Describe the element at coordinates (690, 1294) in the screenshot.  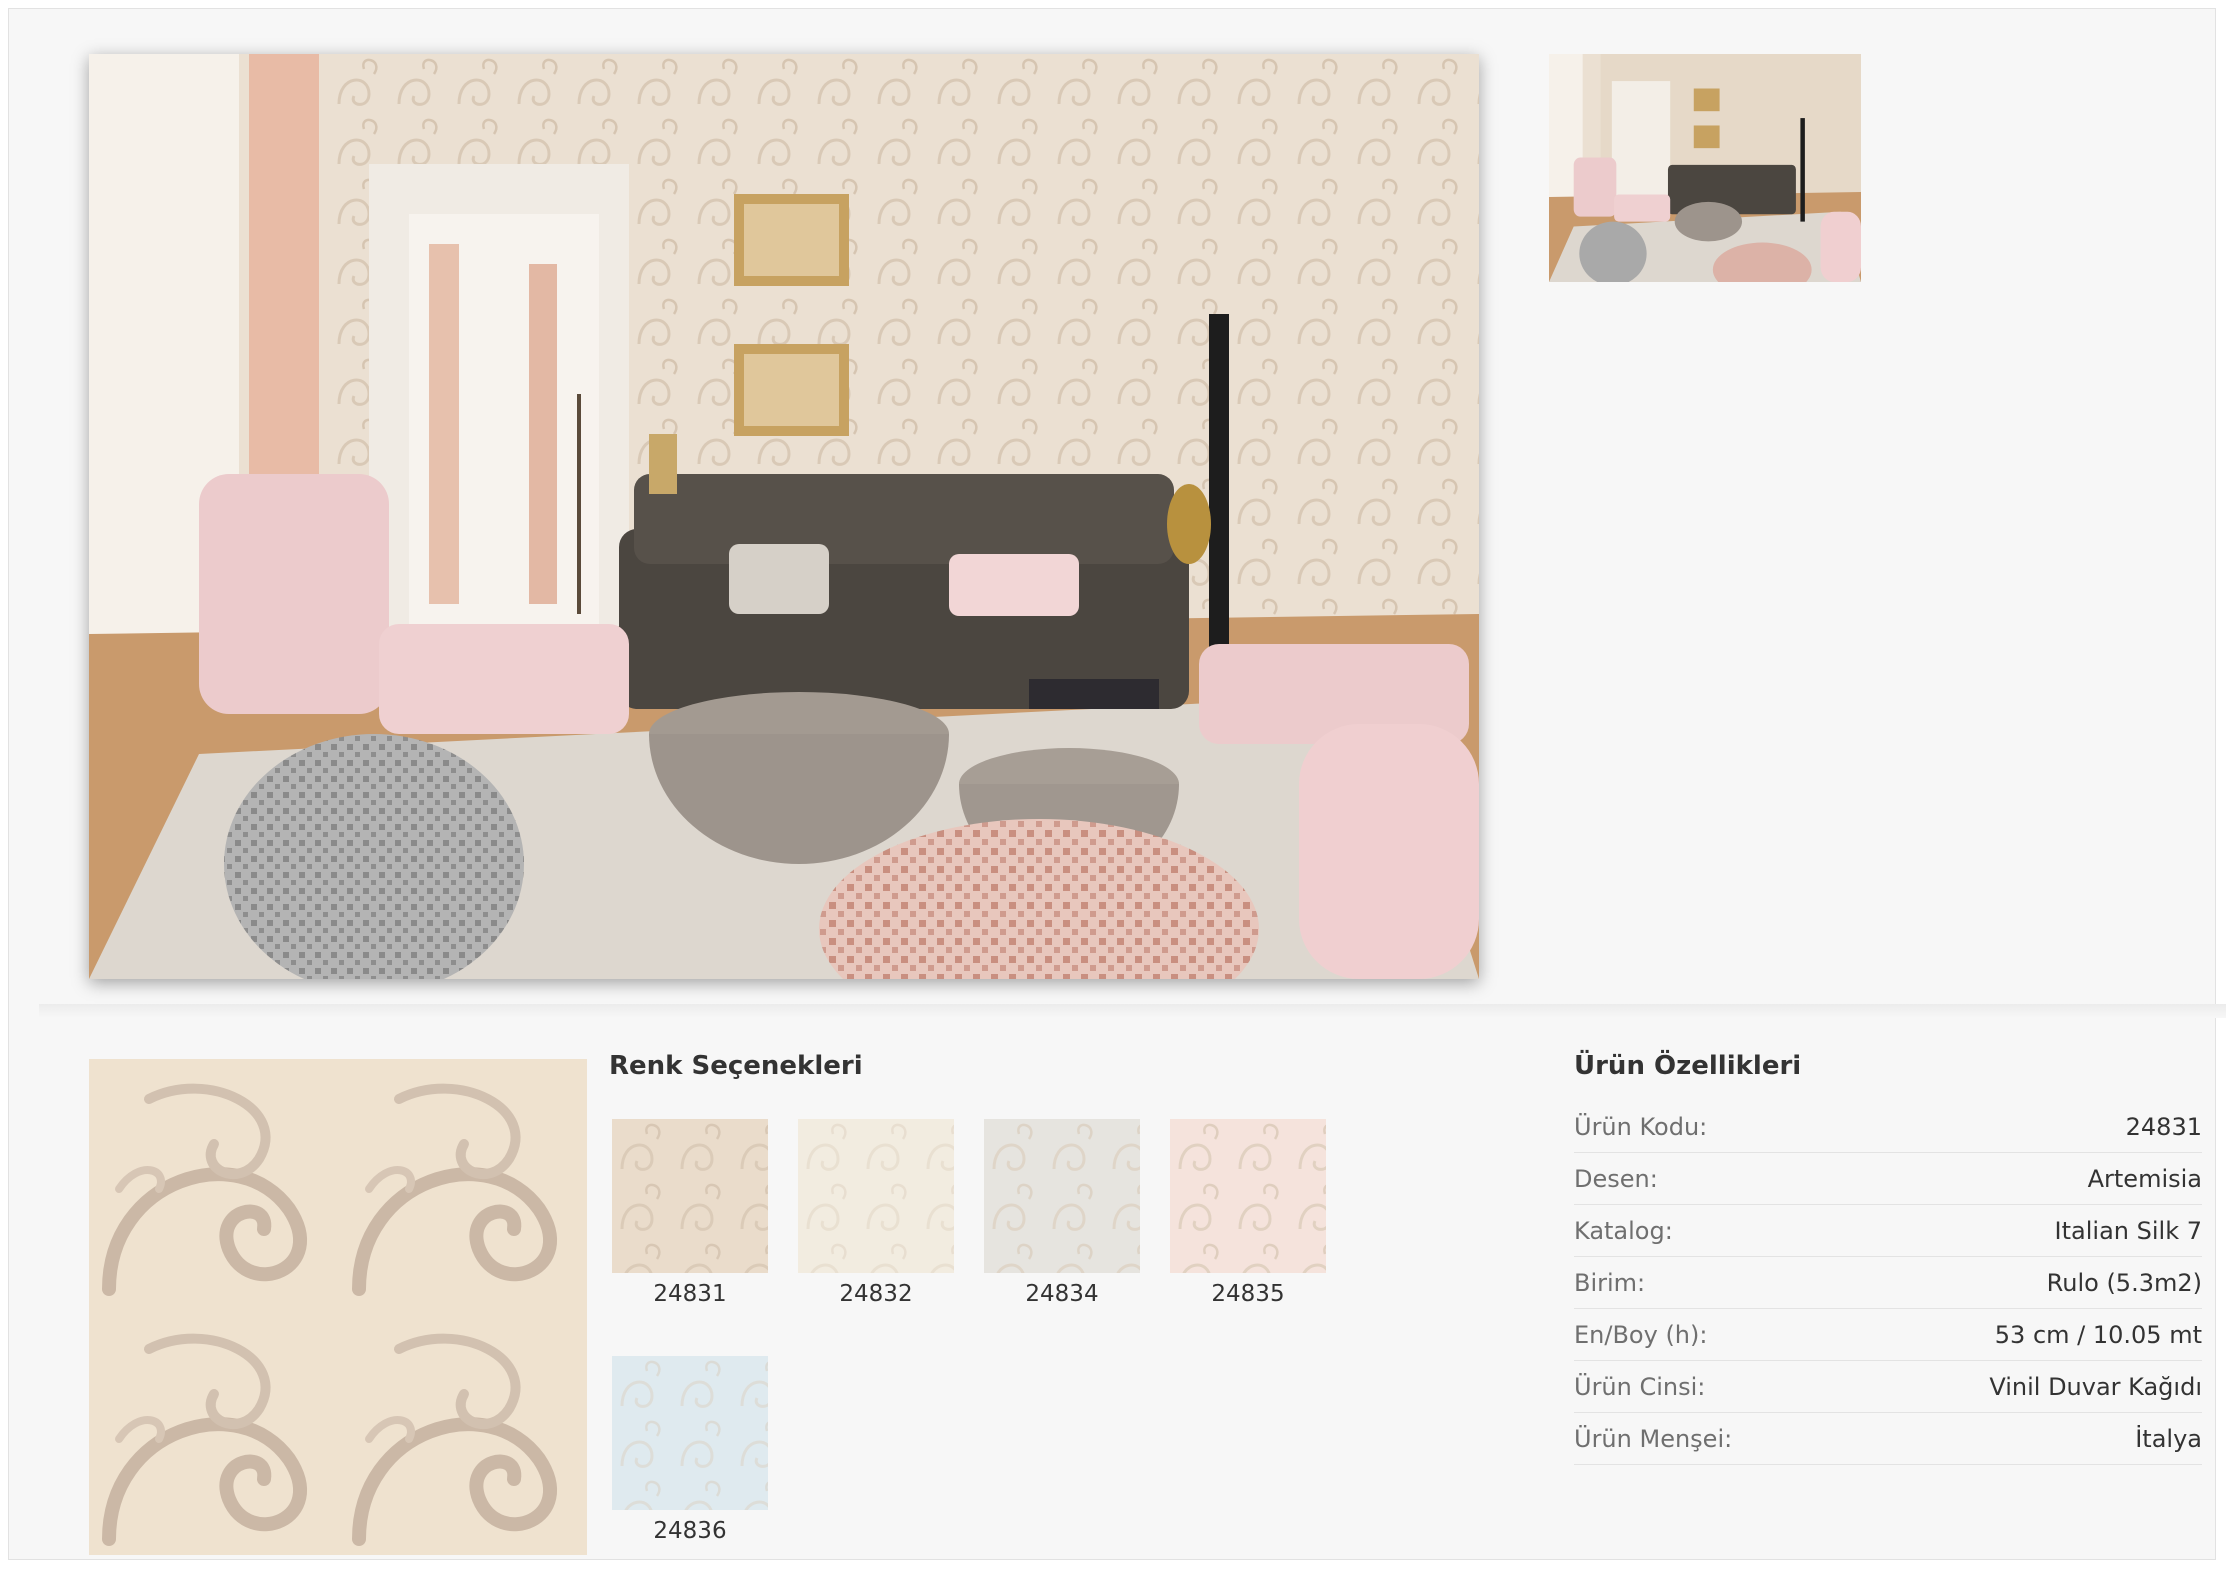
I see `color-code: 24831` at that location.